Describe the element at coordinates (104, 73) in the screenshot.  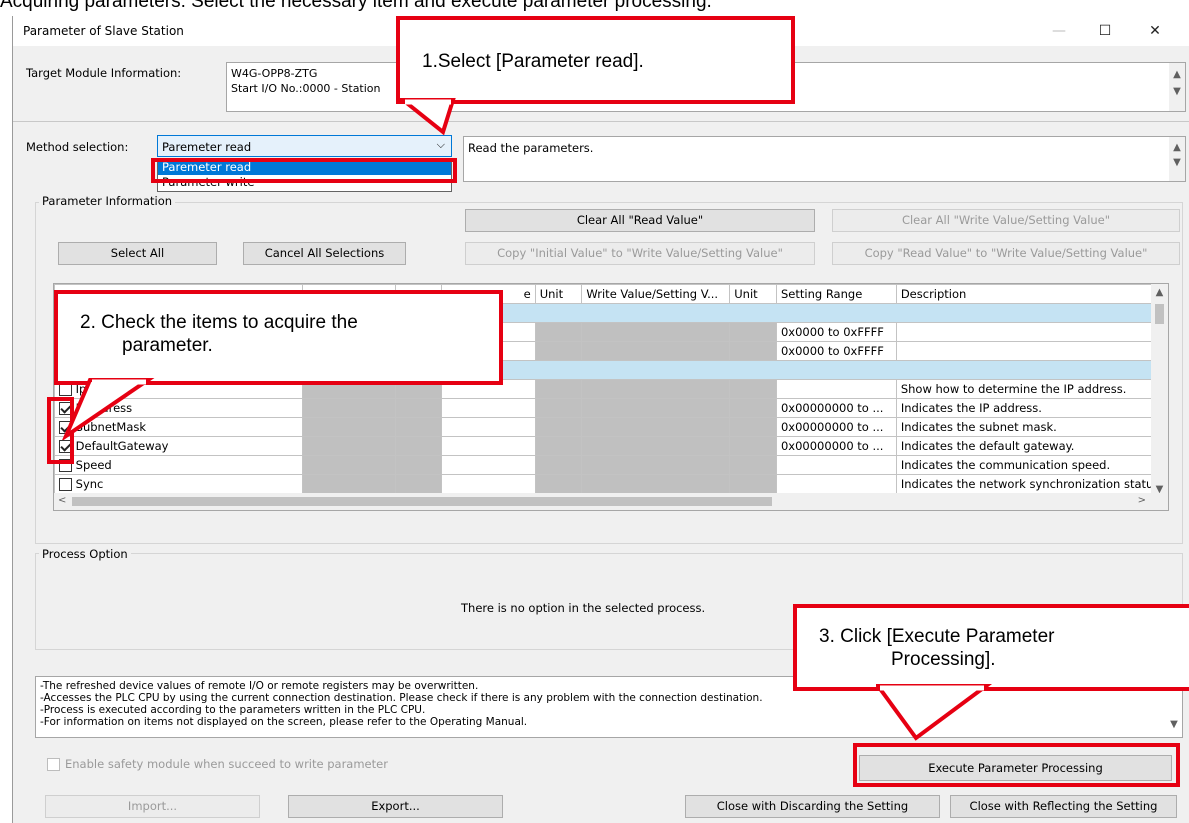
I see `target-module-label: Target Module Information:` at that location.